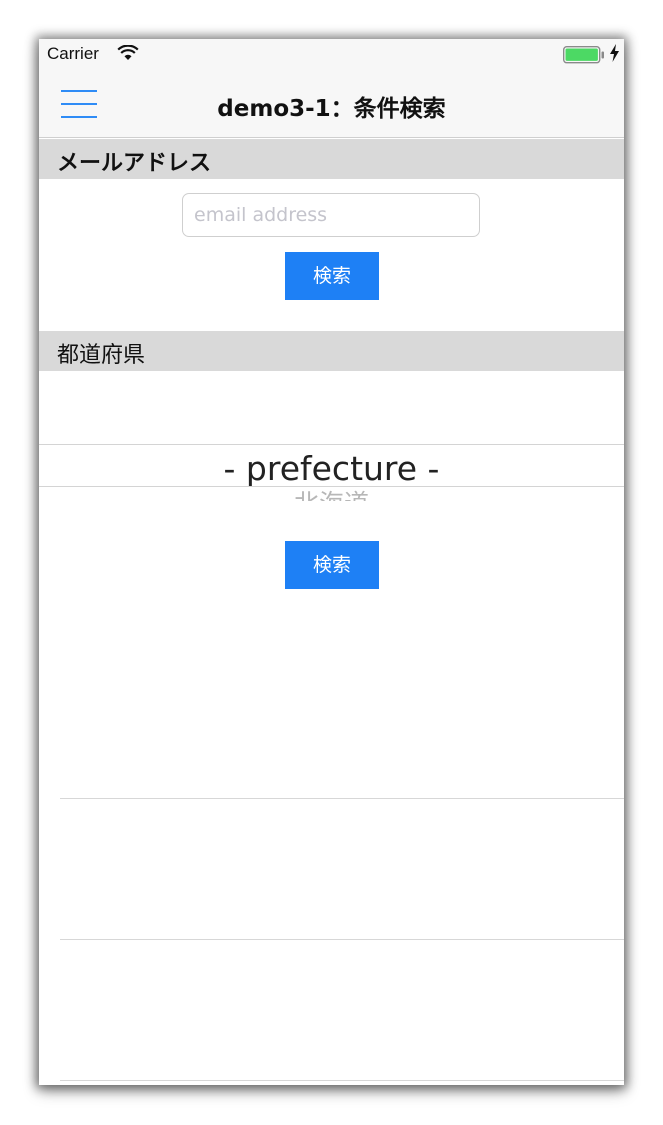 Image resolution: width=663 pixels, height=1125 pixels. Describe the element at coordinates (331, 351) in the screenshot. I see `prefecture-section-header: 都道府県` at that location.